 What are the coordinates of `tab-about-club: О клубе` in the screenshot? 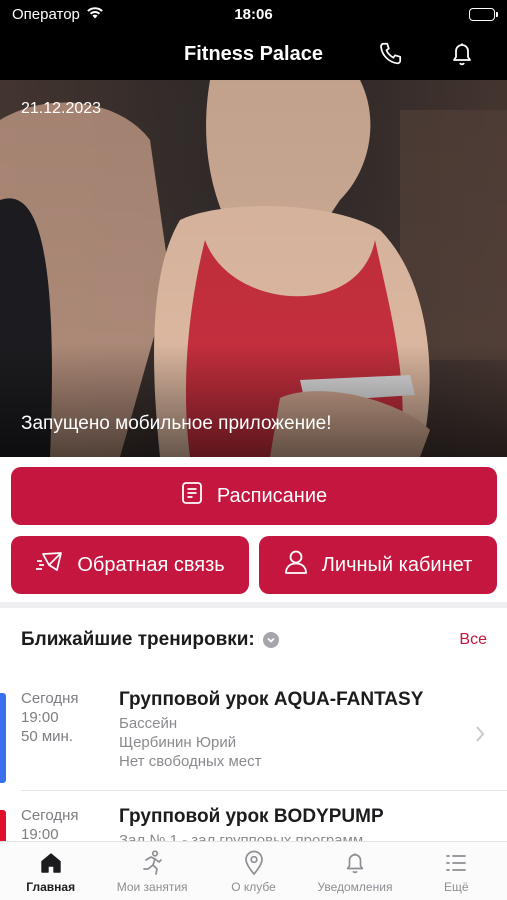 It's located at (253, 871).